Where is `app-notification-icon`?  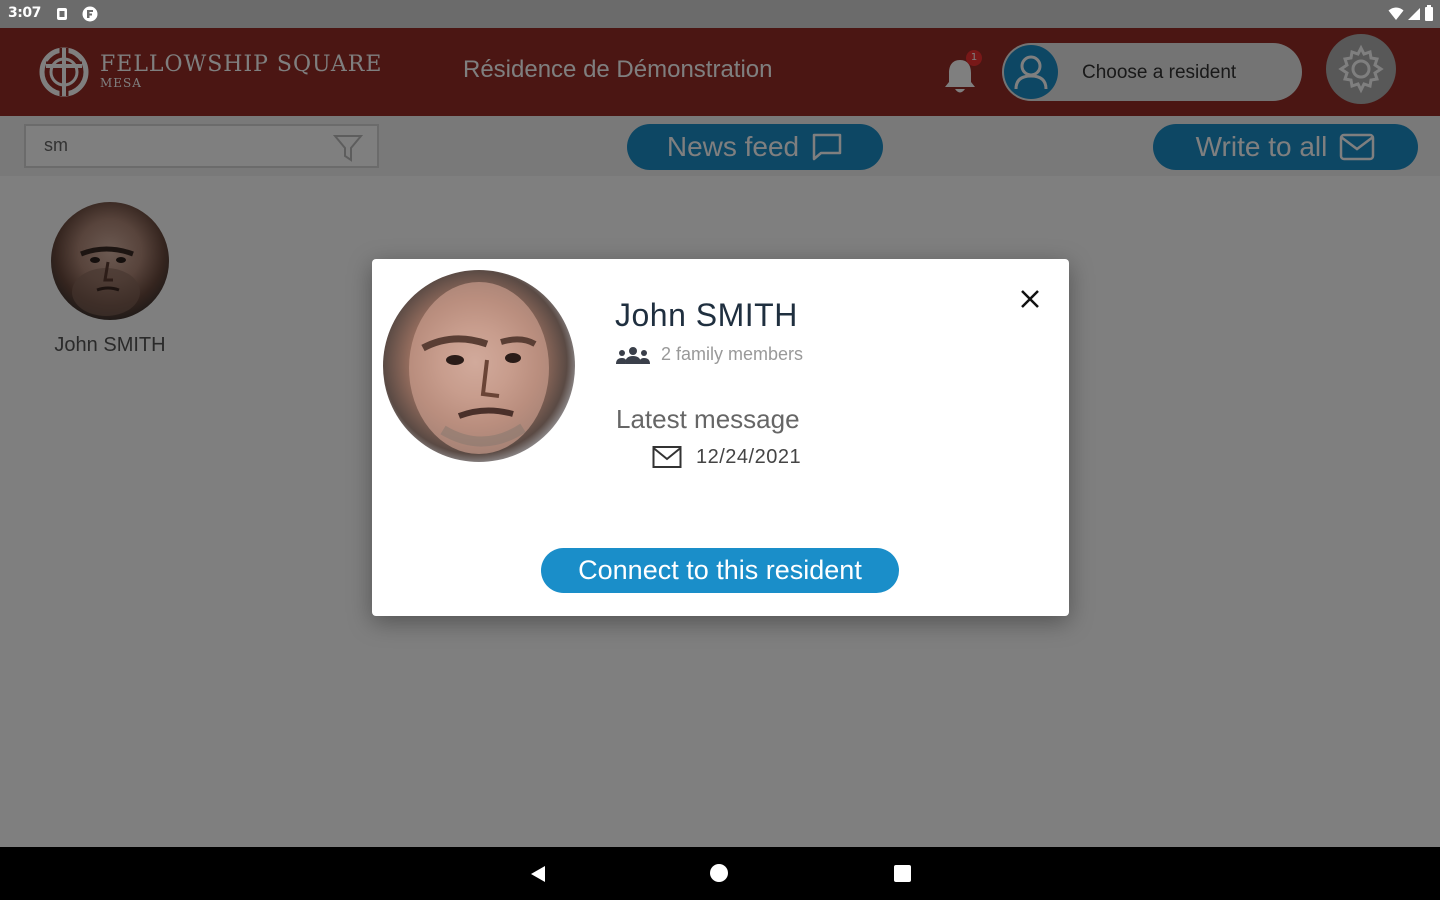 app-notification-icon is located at coordinates (90, 16).